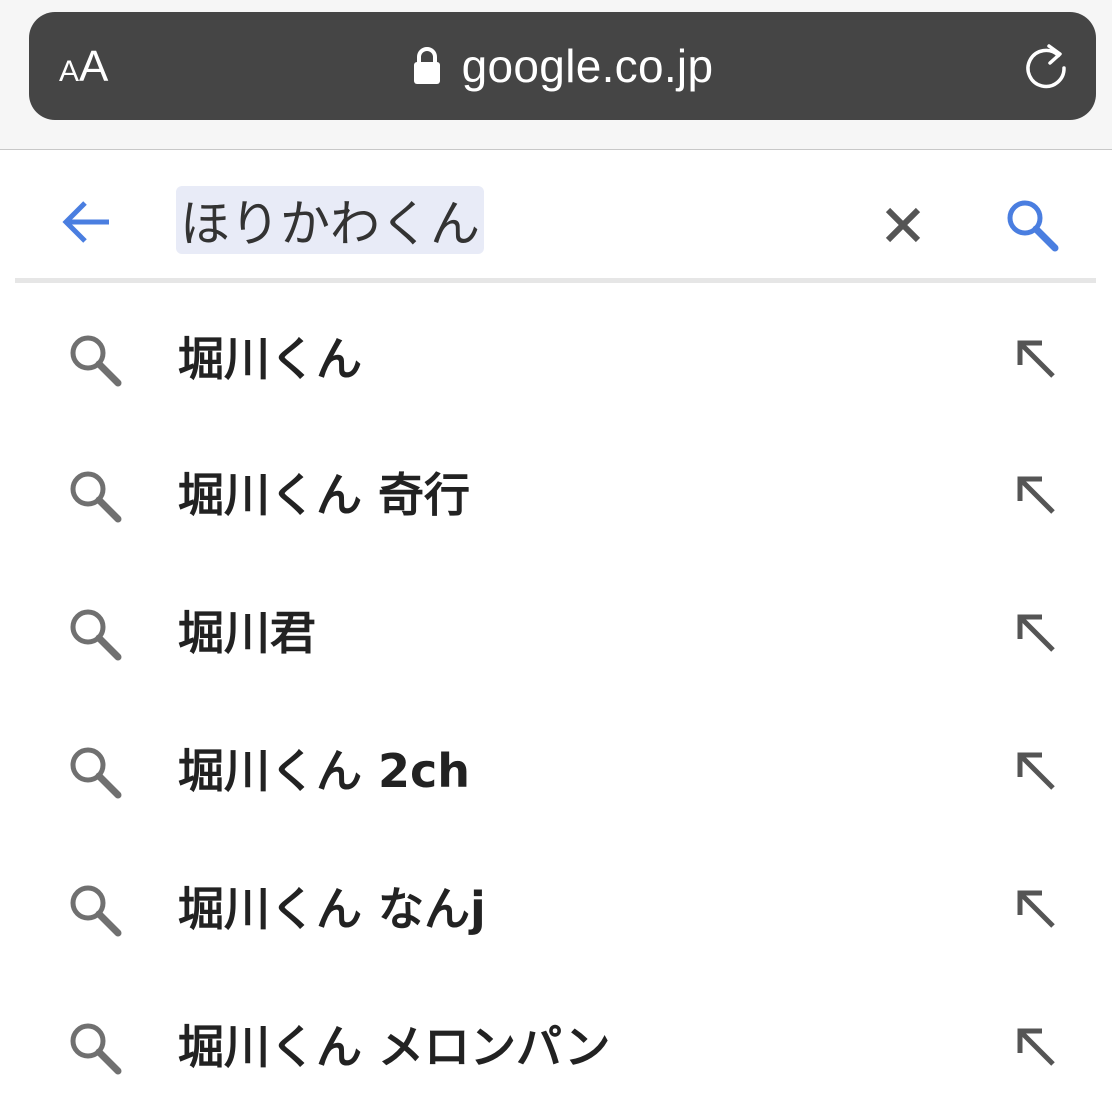 This screenshot has width=1112, height=1113. I want to click on suggestion-text: 堀川君, so click(247, 633).